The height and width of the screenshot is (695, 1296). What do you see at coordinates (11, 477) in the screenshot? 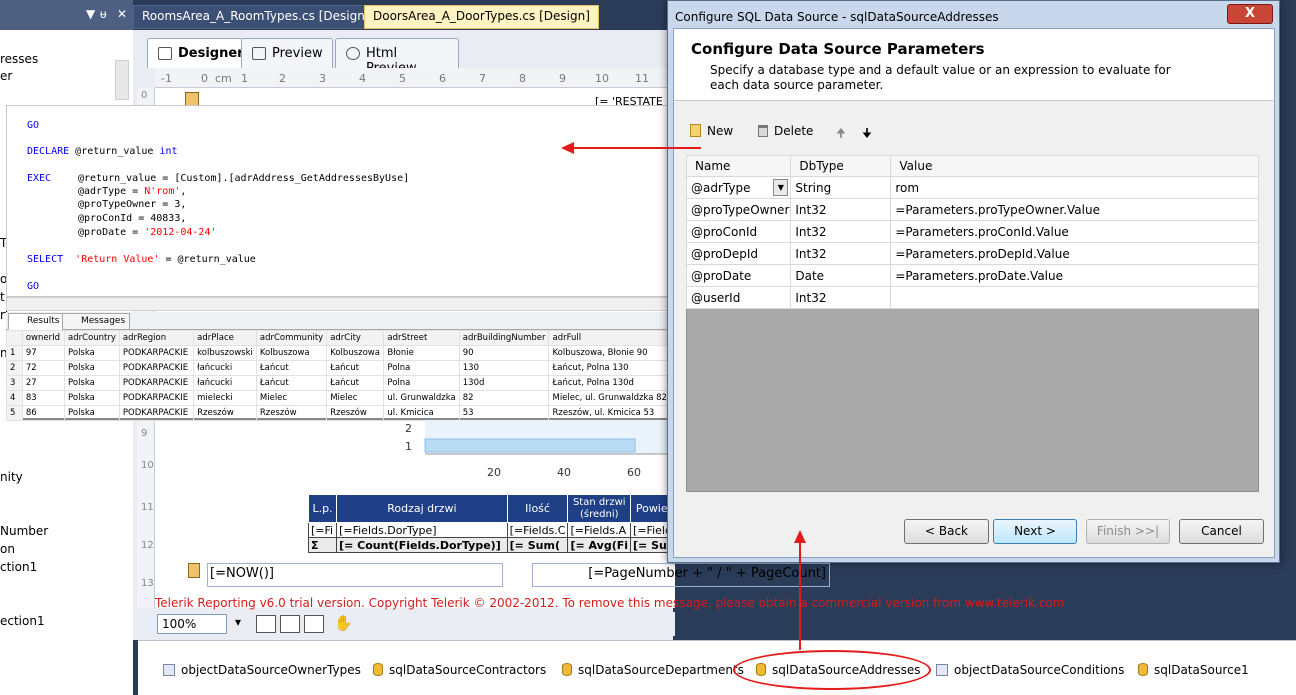
I see `tree-item: nity` at bounding box center [11, 477].